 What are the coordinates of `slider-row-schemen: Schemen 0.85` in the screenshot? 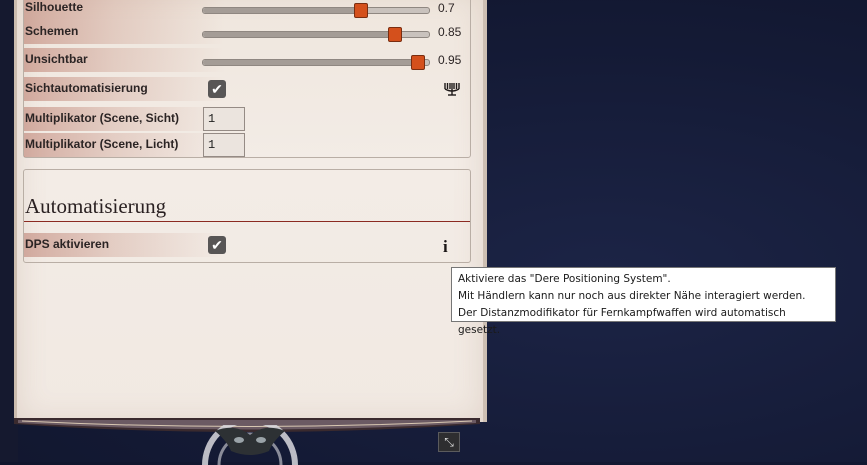 It's located at (247, 32).